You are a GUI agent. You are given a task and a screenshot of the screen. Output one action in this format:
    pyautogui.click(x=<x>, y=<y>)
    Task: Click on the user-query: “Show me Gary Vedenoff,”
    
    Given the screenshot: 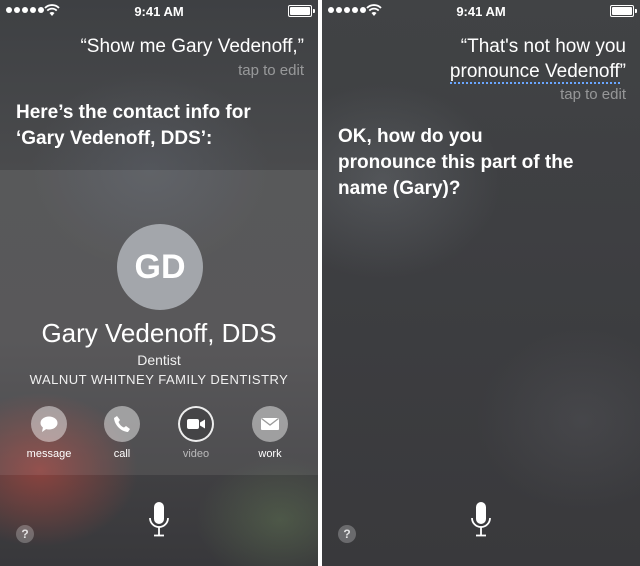 What is the action you would take?
    pyautogui.click(x=192, y=46)
    